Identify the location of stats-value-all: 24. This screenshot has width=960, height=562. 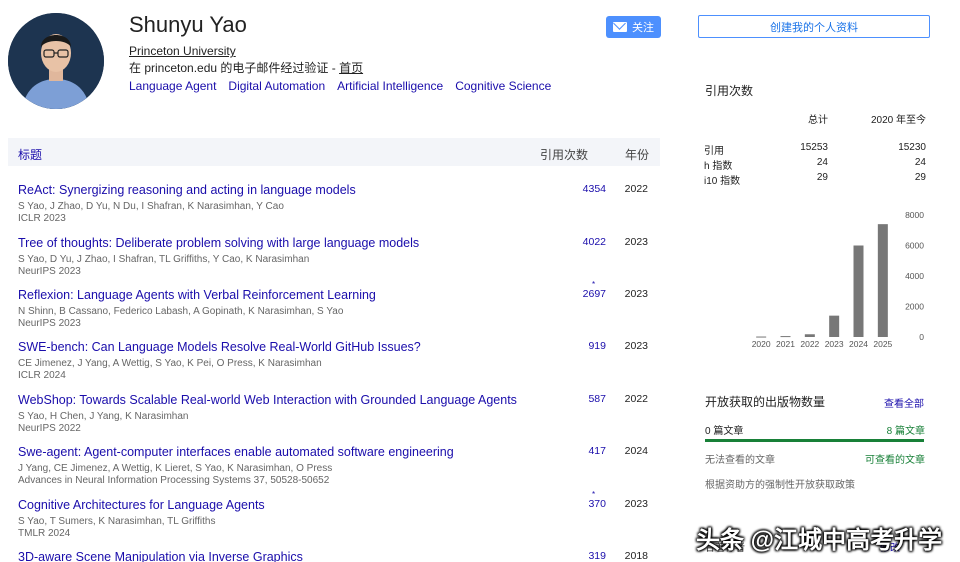
(822, 162).